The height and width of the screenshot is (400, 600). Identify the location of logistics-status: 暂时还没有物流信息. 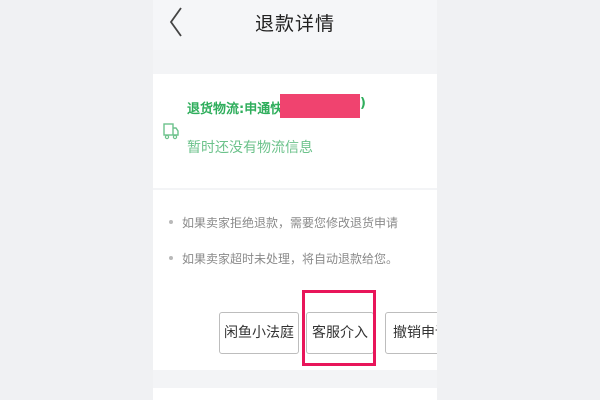
(250, 148).